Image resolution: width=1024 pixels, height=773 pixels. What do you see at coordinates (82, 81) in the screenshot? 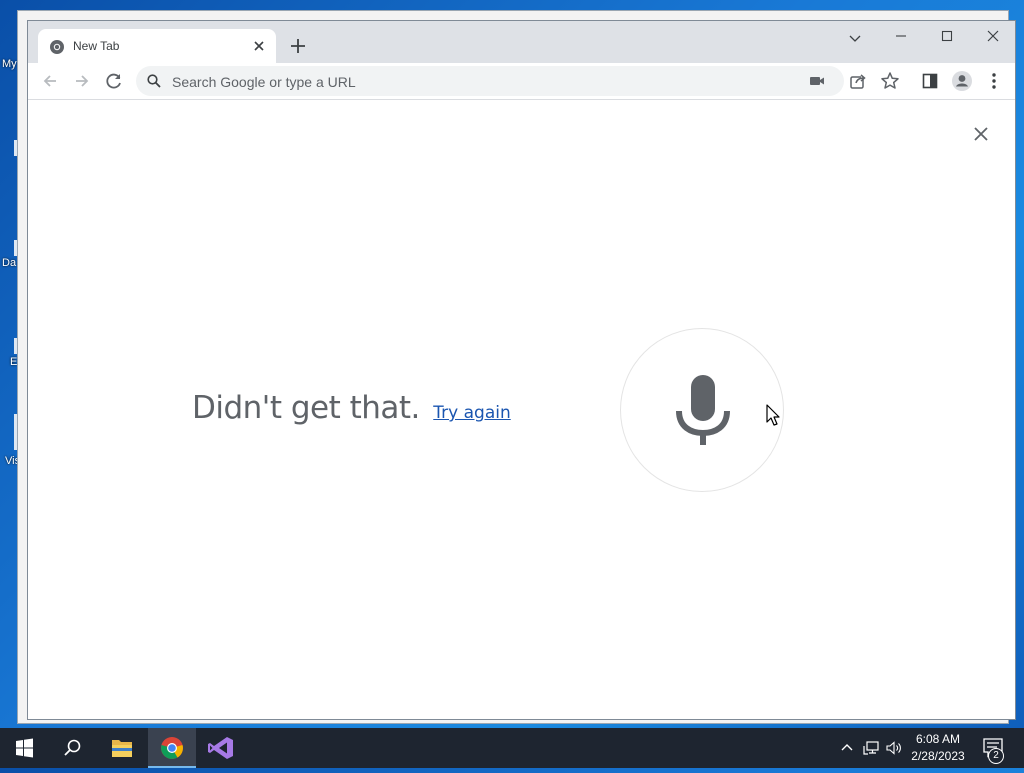
I see `forward-button` at bounding box center [82, 81].